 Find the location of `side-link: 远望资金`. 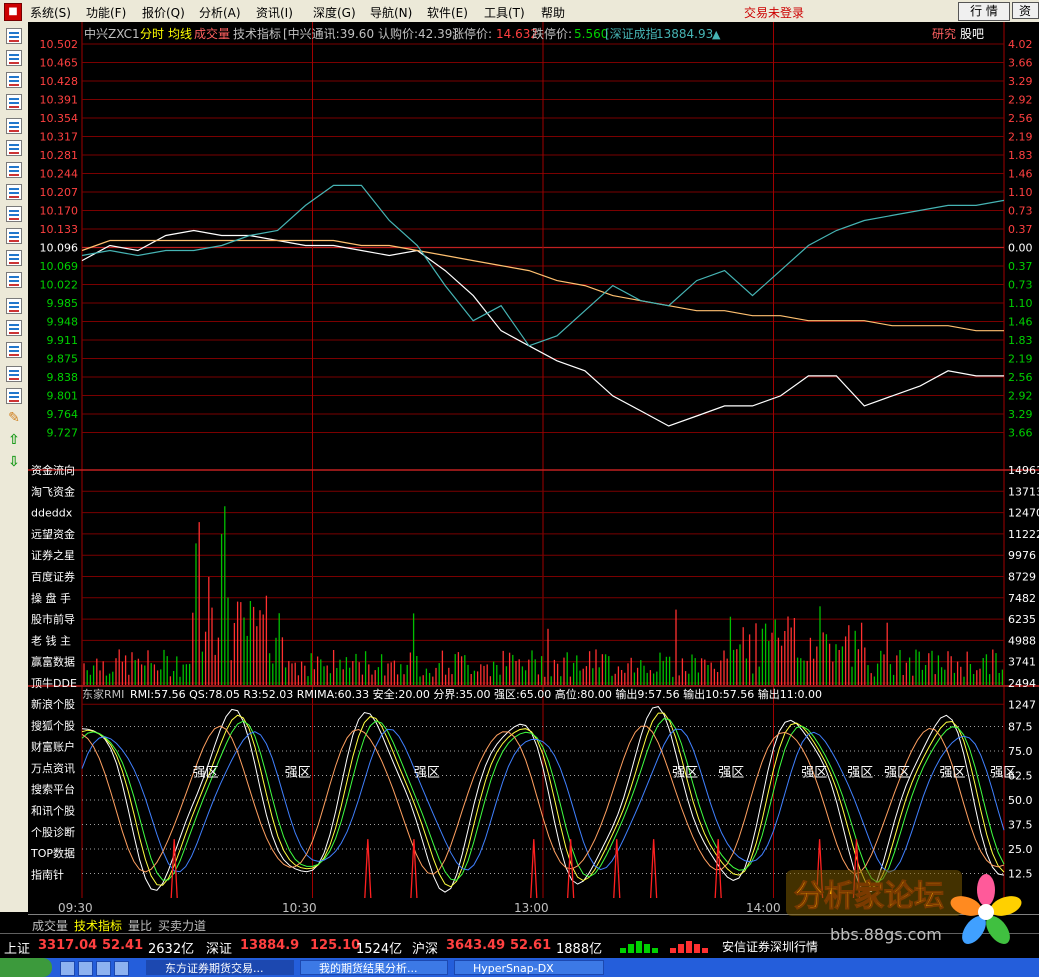

side-link: 远望资金 is located at coordinates (53, 534).